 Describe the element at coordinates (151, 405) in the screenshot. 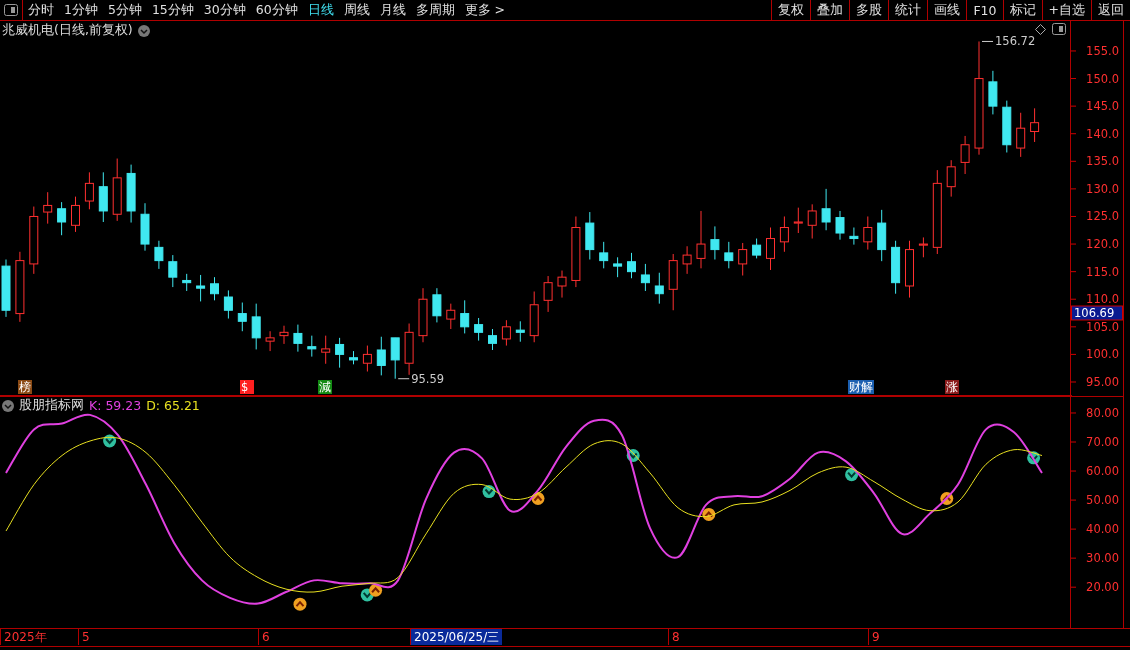

I see `legend-label: D` at that location.